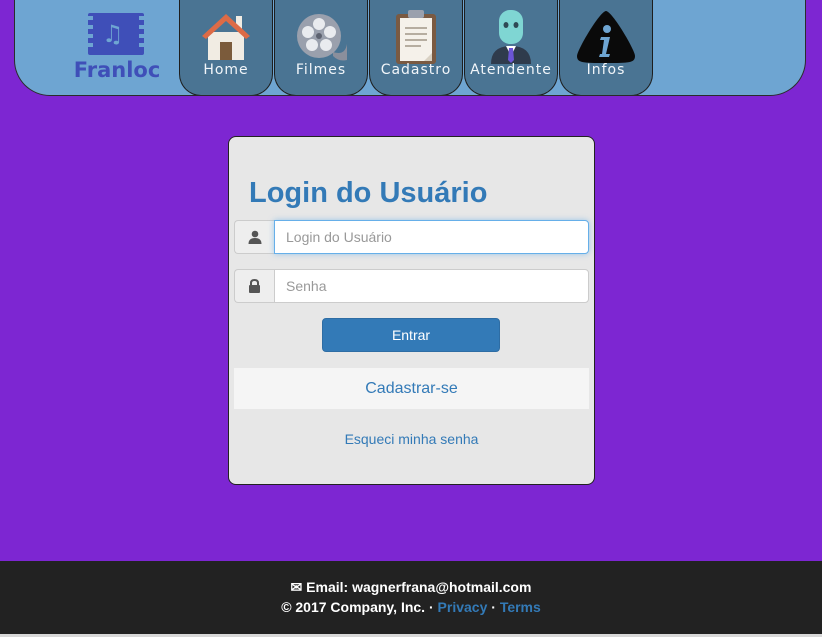 The image size is (822, 637). I want to click on tab-atendente: Atendente, so click(511, 47).